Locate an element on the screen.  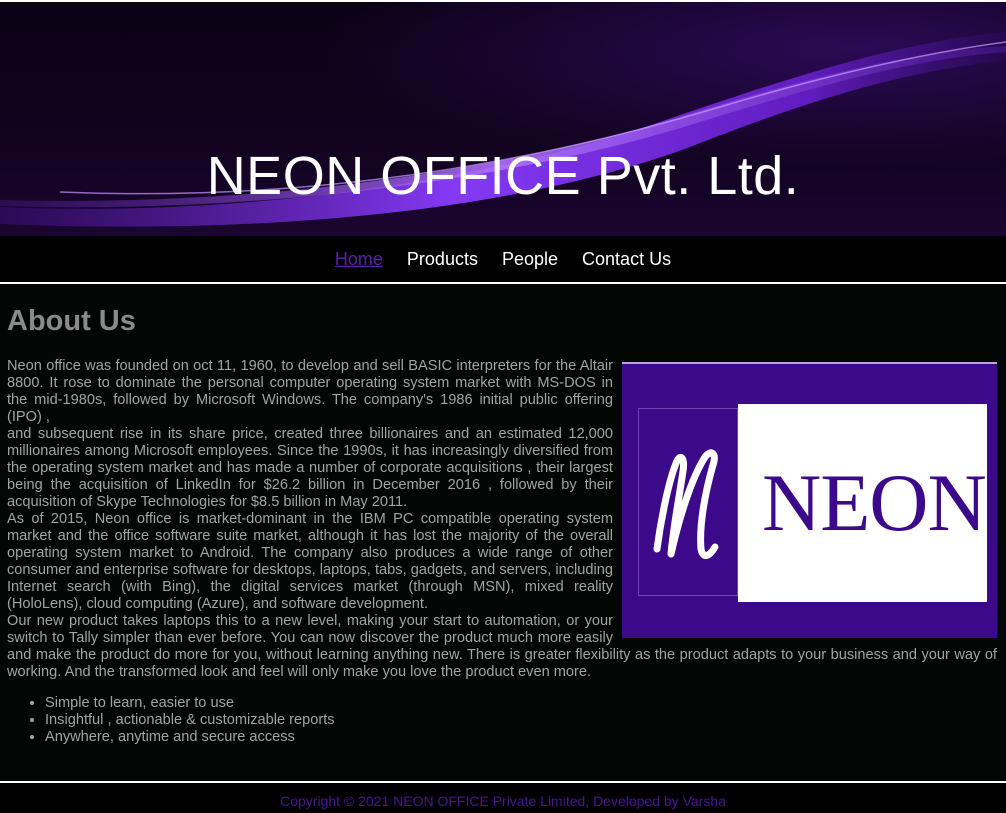
list-item: Anywhere, anytime and secure access is located at coordinates (521, 737).